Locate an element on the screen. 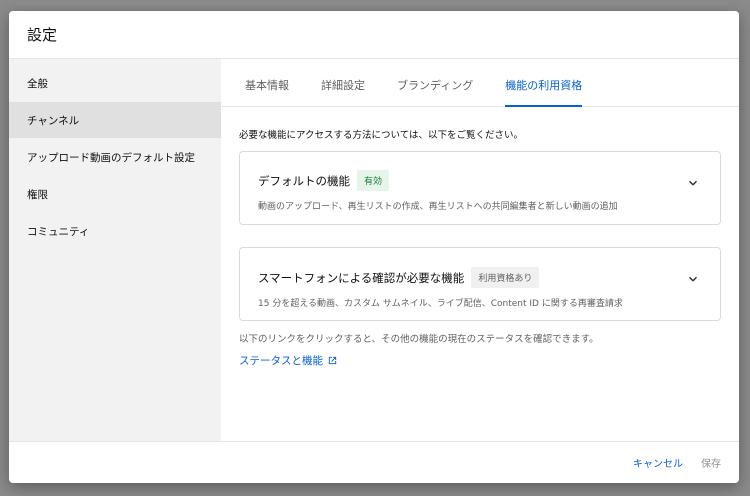  external-link-icon is located at coordinates (332, 360).